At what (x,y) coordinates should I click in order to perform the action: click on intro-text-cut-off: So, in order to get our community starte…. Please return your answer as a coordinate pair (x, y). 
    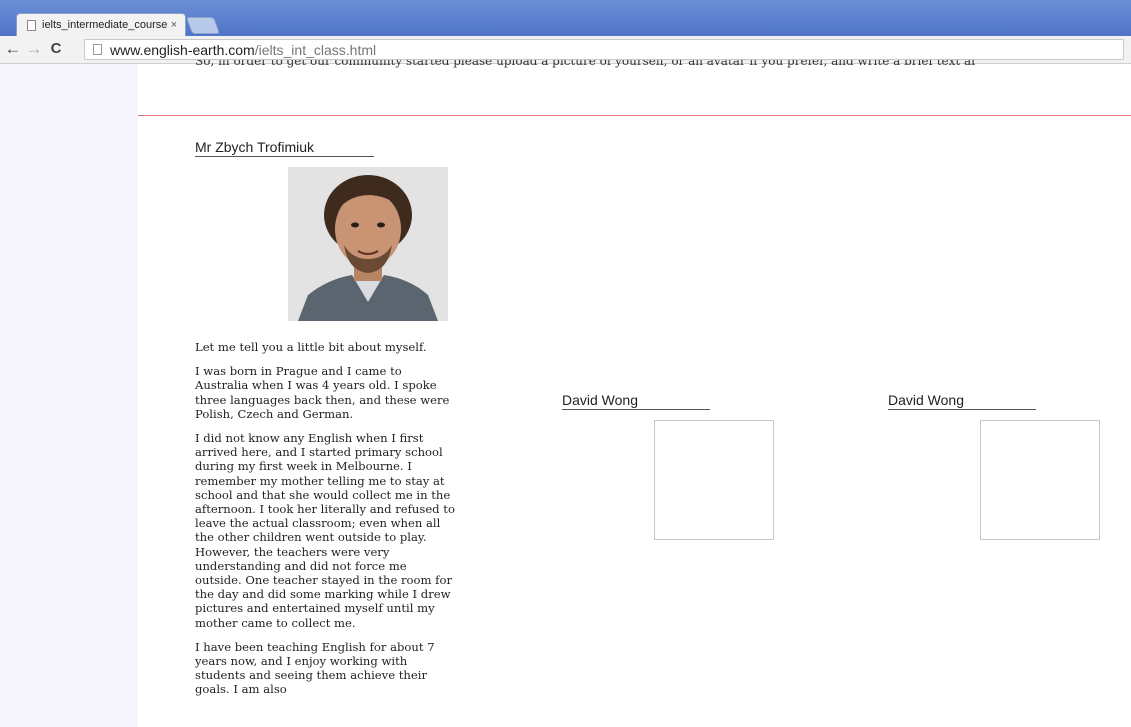
    Looking at the image, I should click on (585, 64).